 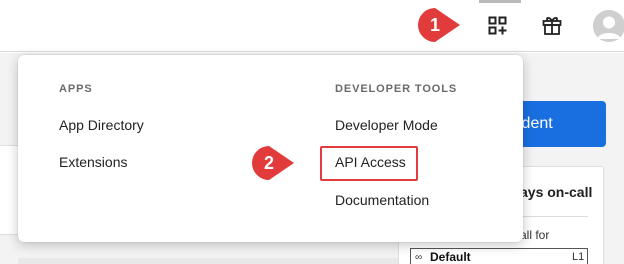 What do you see at coordinates (76, 89) in the screenshot?
I see `apps-section-title: APPS` at bounding box center [76, 89].